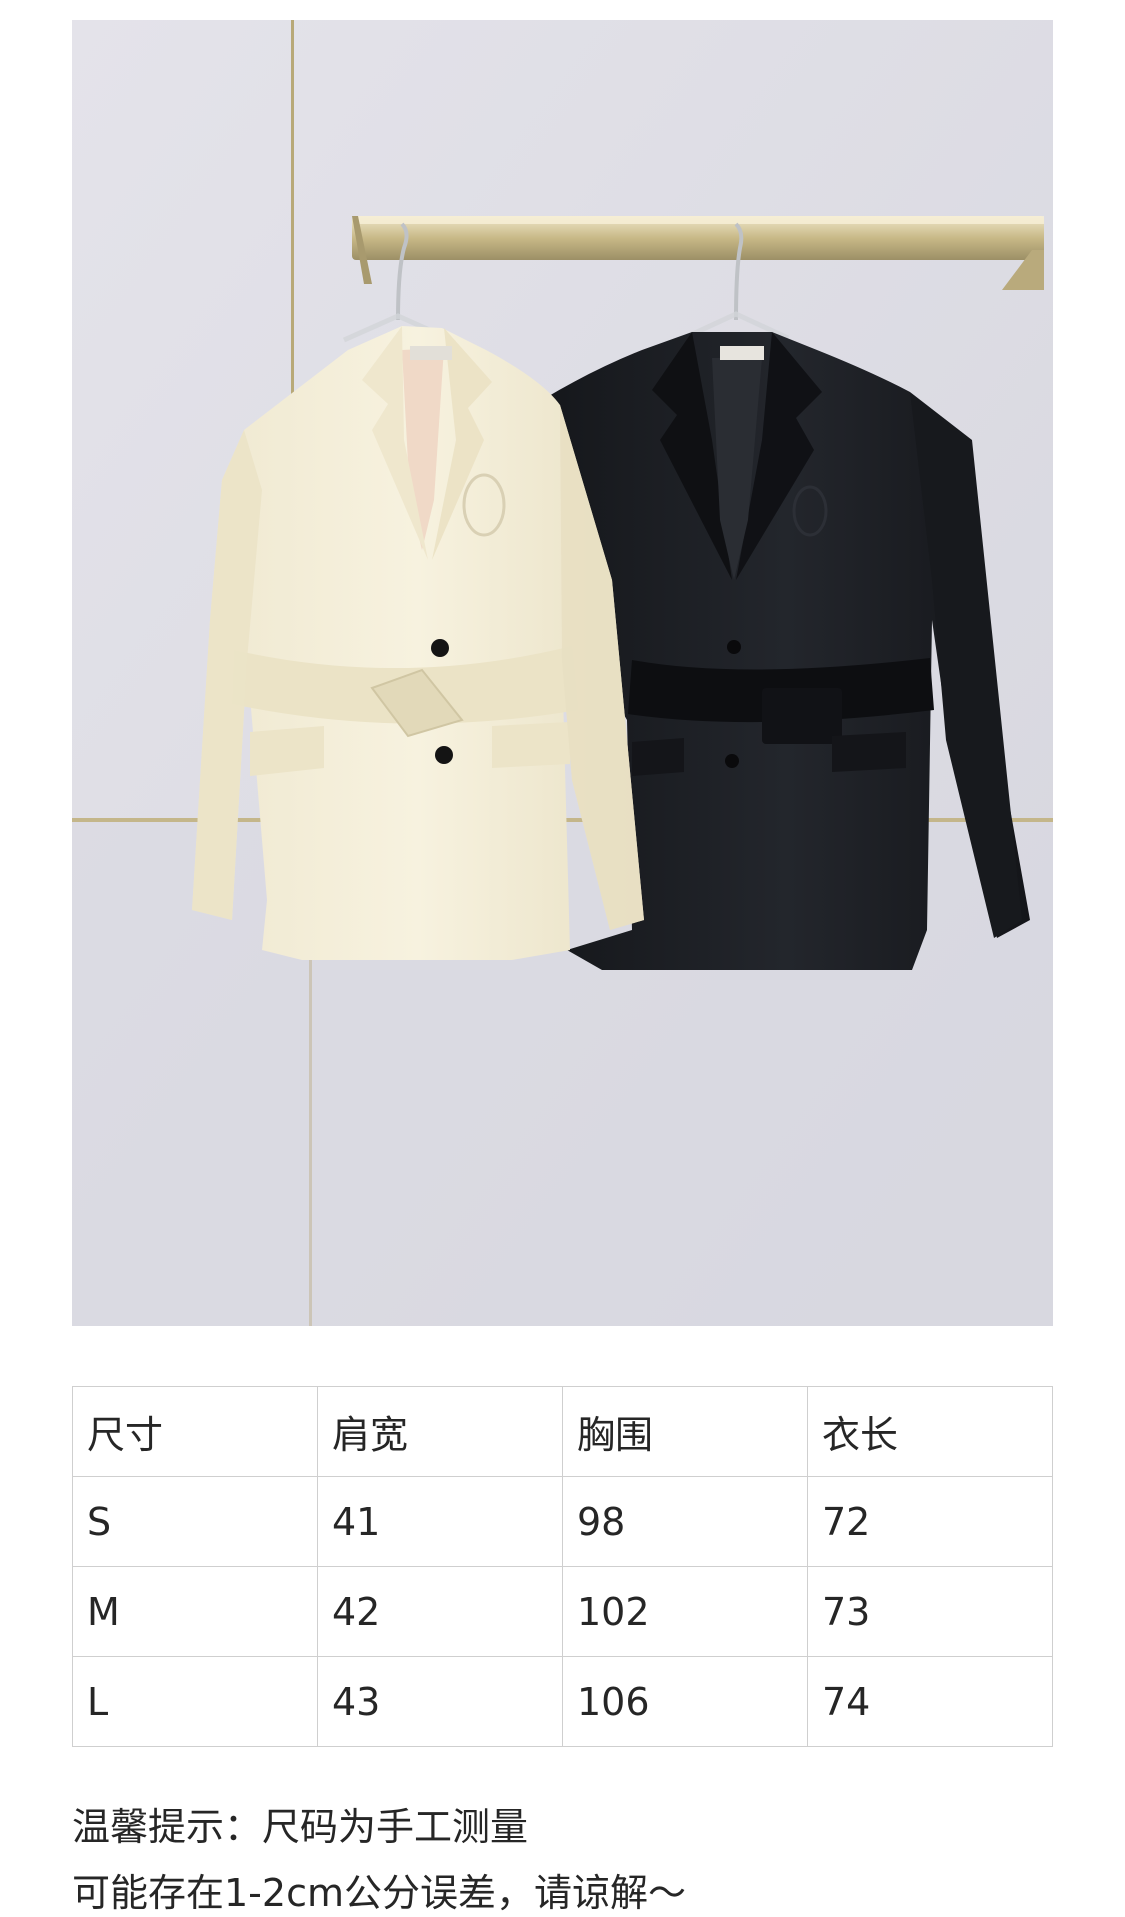  Describe the element at coordinates (685, 1521) in the screenshot. I see `table-cell: 98` at that location.